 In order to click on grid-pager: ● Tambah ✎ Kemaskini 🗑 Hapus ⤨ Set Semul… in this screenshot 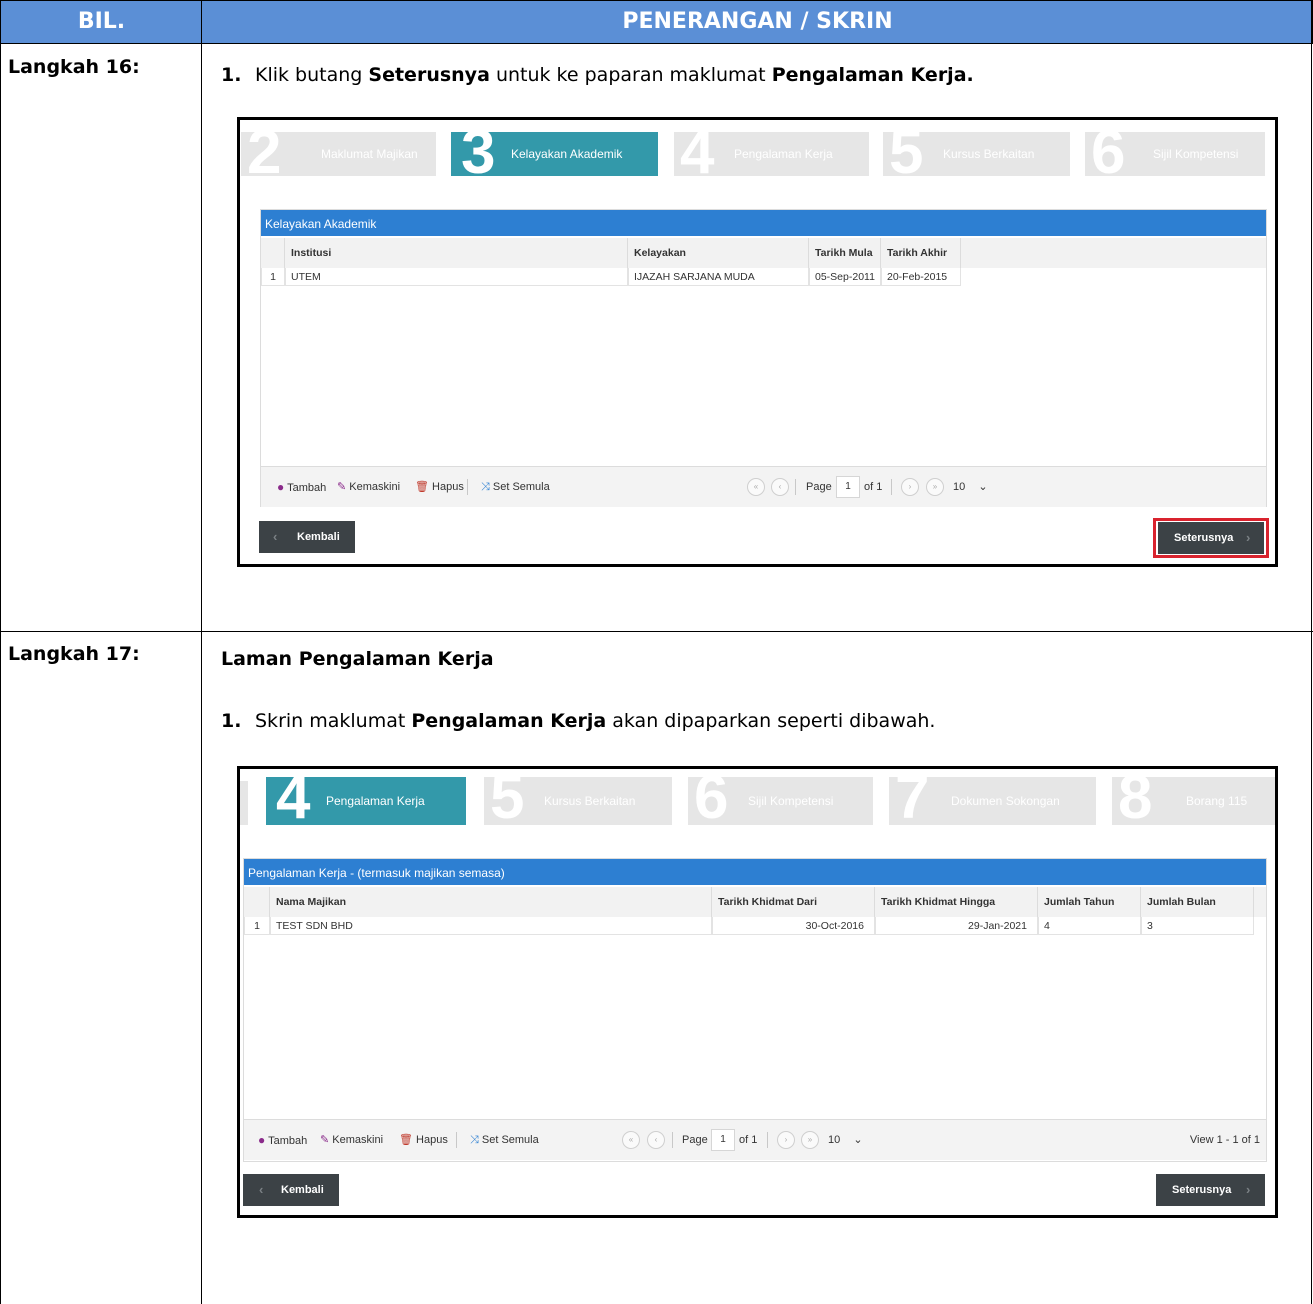, I will do `click(755, 1139)`.